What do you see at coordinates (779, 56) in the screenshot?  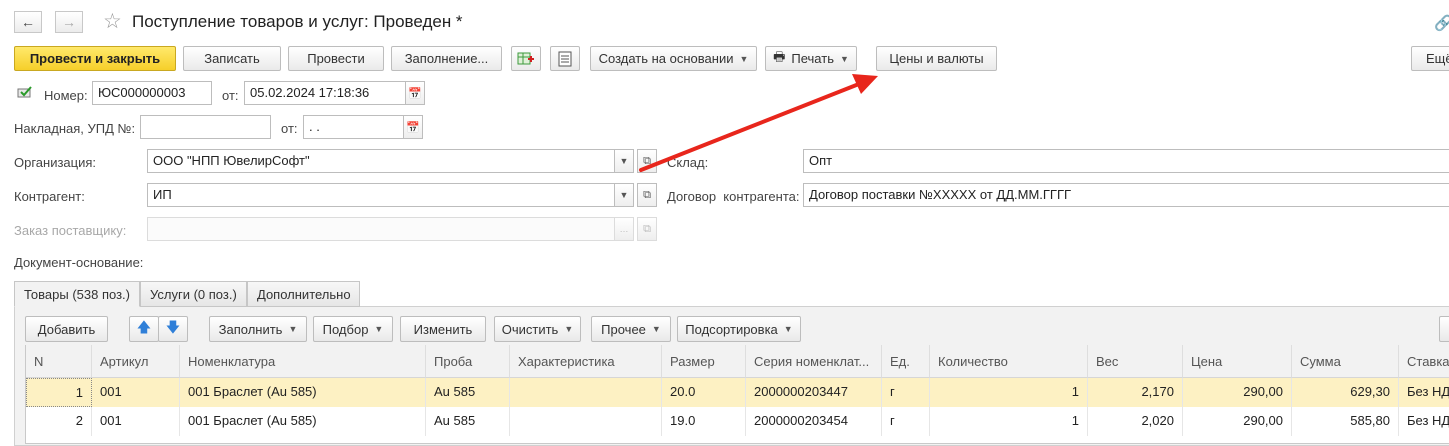 I see `printer-icon: 🖶` at bounding box center [779, 56].